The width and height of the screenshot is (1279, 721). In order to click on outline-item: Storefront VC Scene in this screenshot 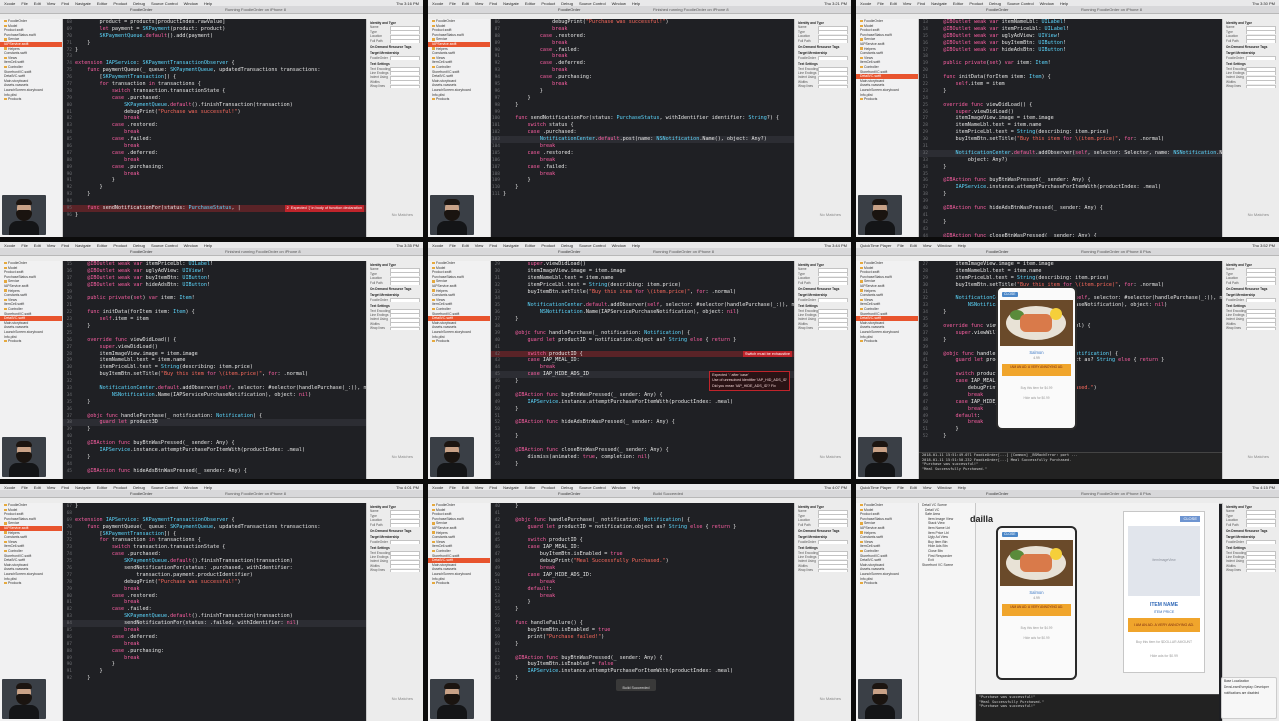, I will do `click(948, 565)`.